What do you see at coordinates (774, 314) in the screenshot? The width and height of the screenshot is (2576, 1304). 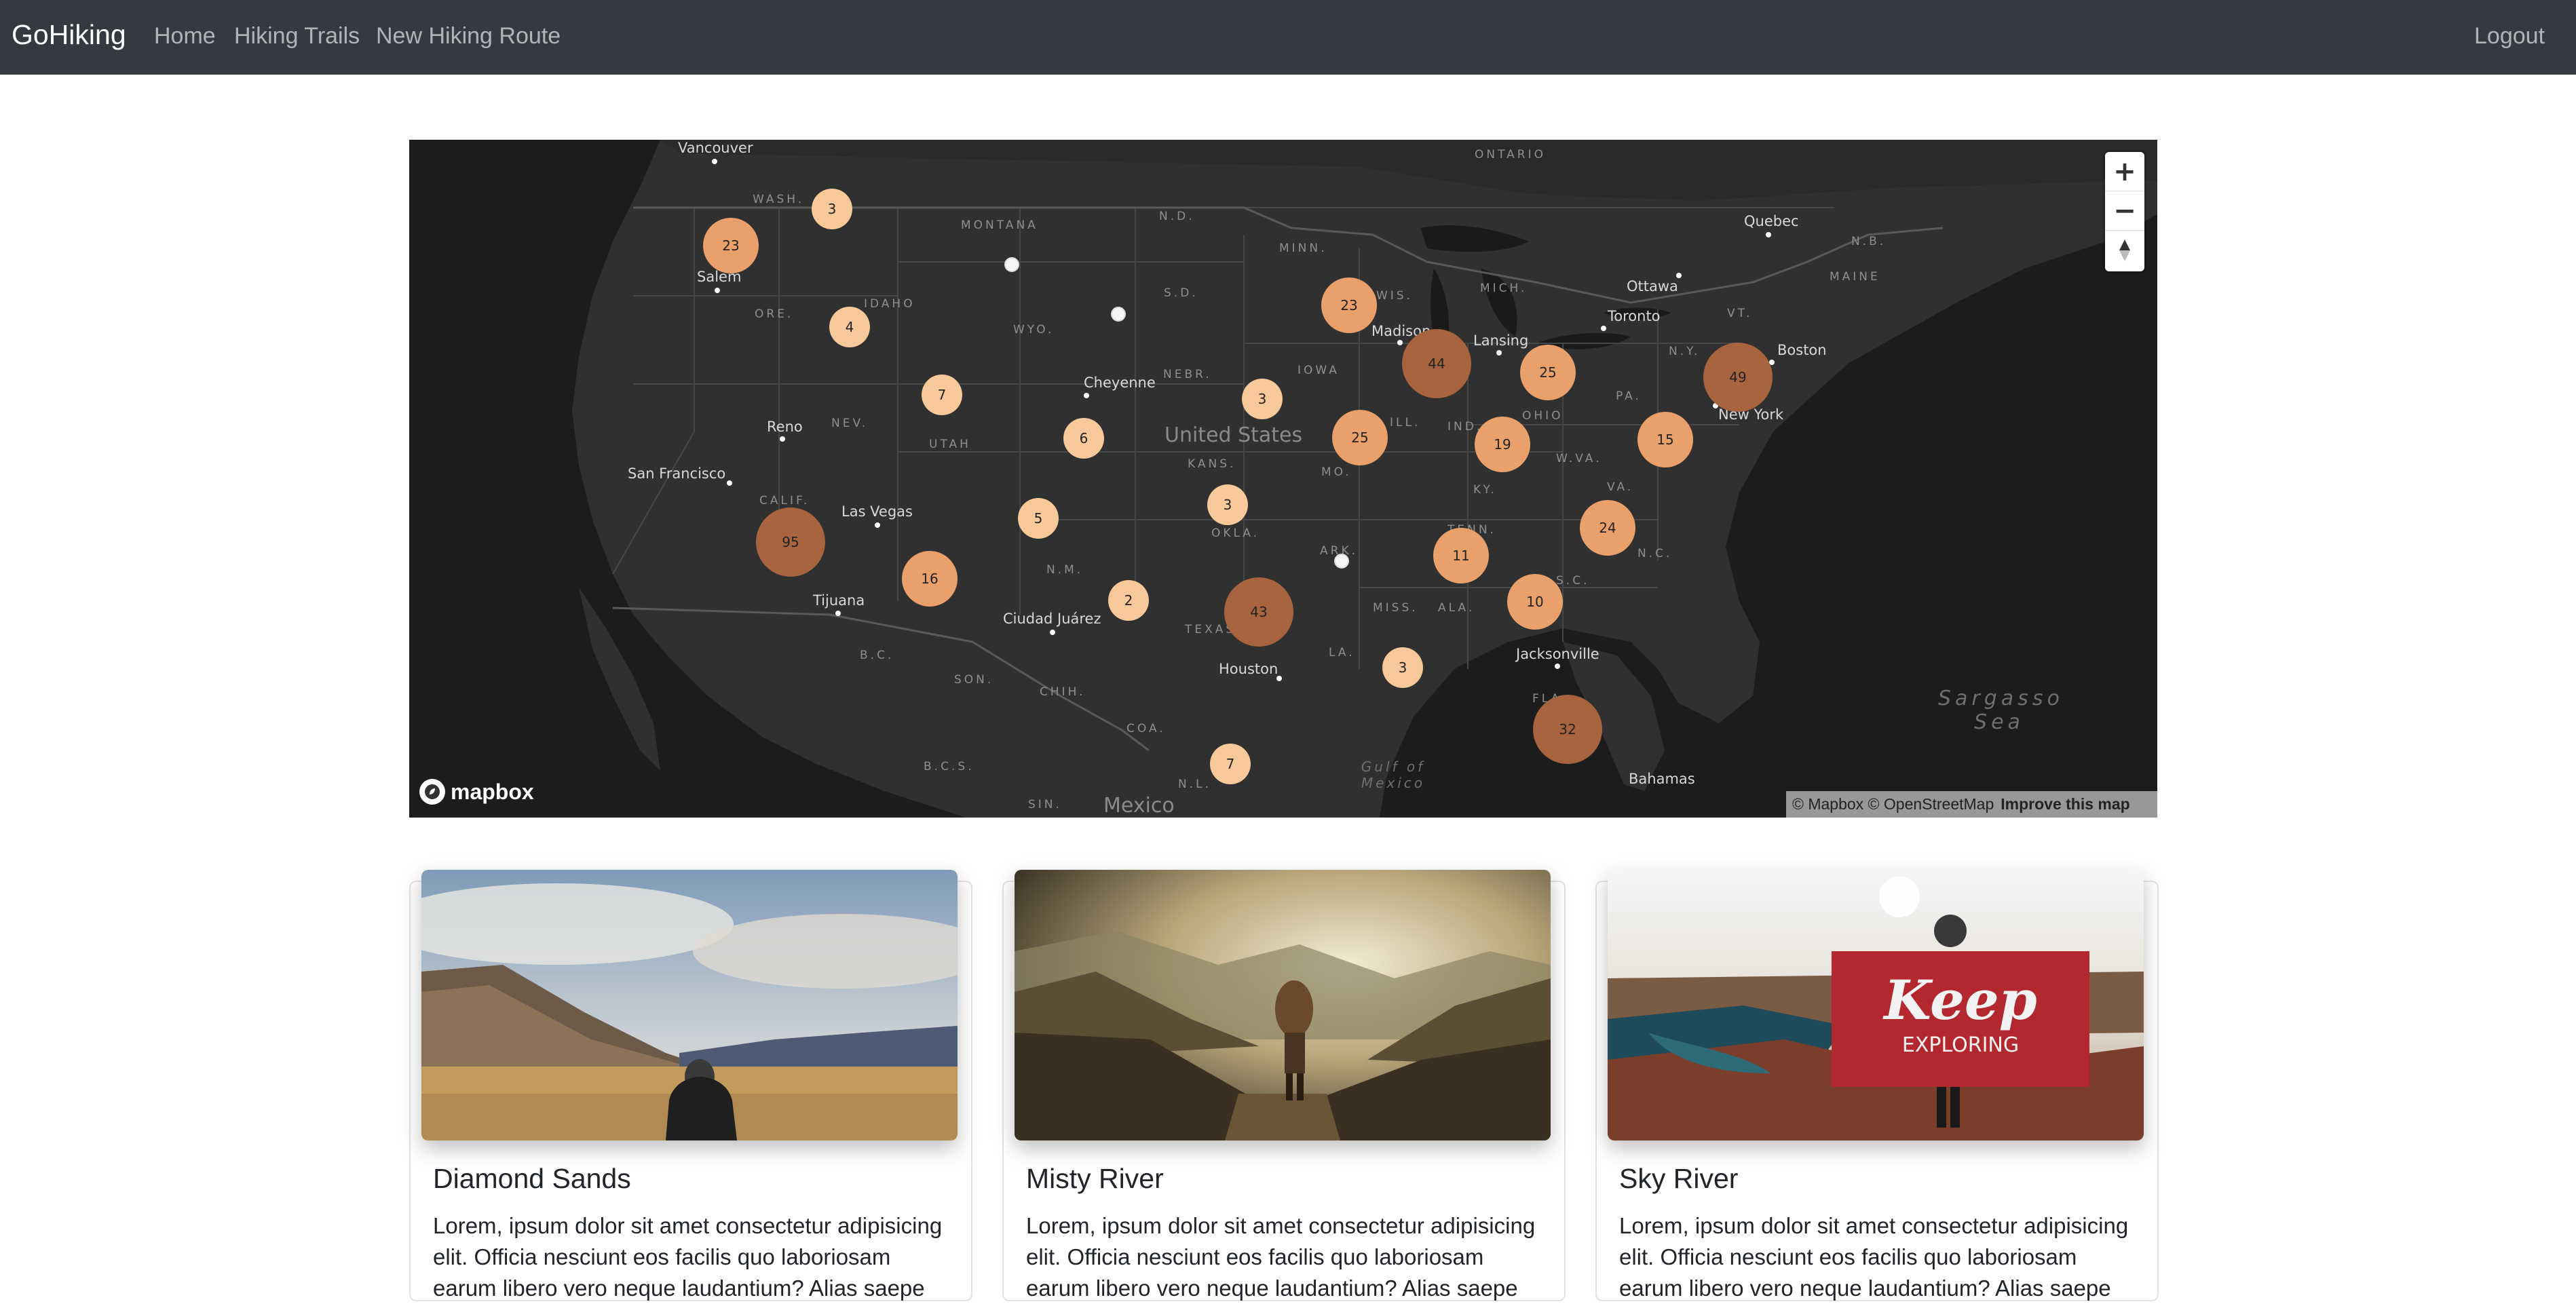 I see `map-label-state: ORE.` at bounding box center [774, 314].